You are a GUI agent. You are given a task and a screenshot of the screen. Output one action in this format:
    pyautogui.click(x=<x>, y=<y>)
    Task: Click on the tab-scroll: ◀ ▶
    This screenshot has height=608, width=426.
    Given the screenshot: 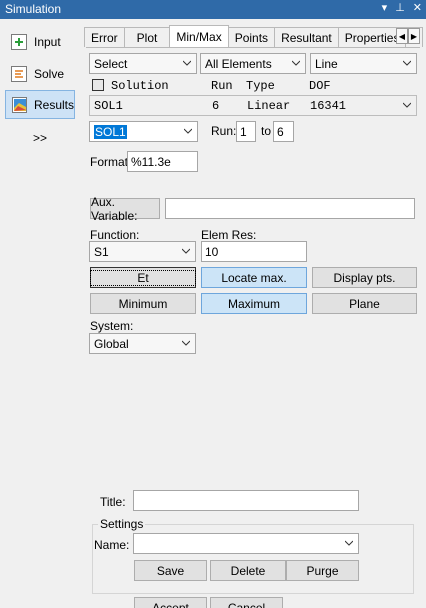 What is the action you would take?
    pyautogui.click(x=408, y=36)
    